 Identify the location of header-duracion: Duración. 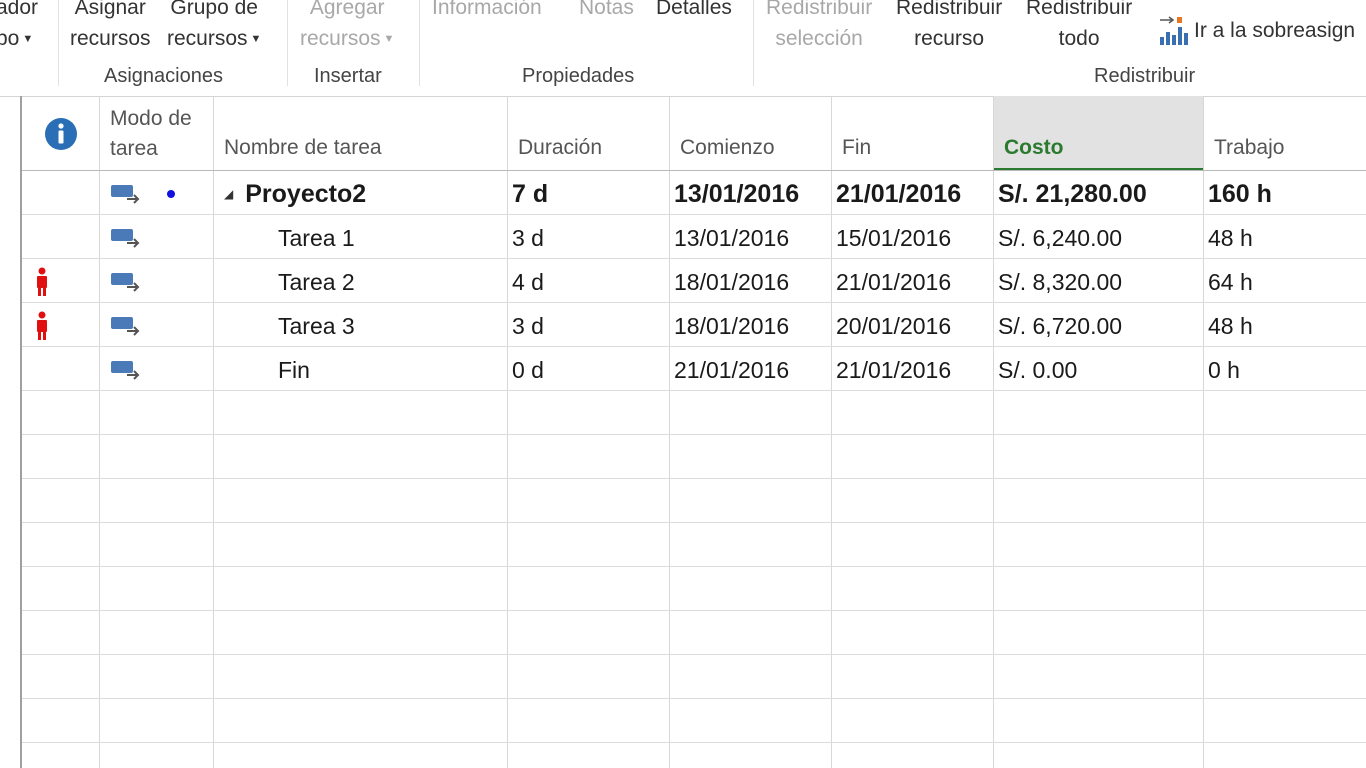
(588, 133).